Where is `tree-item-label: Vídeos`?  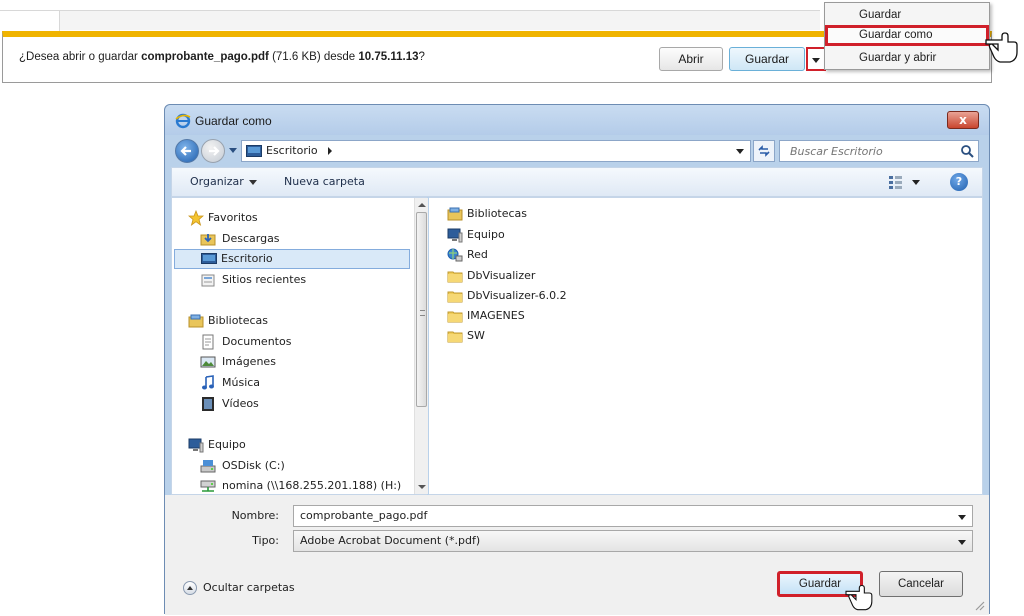 tree-item-label: Vídeos is located at coordinates (240, 403).